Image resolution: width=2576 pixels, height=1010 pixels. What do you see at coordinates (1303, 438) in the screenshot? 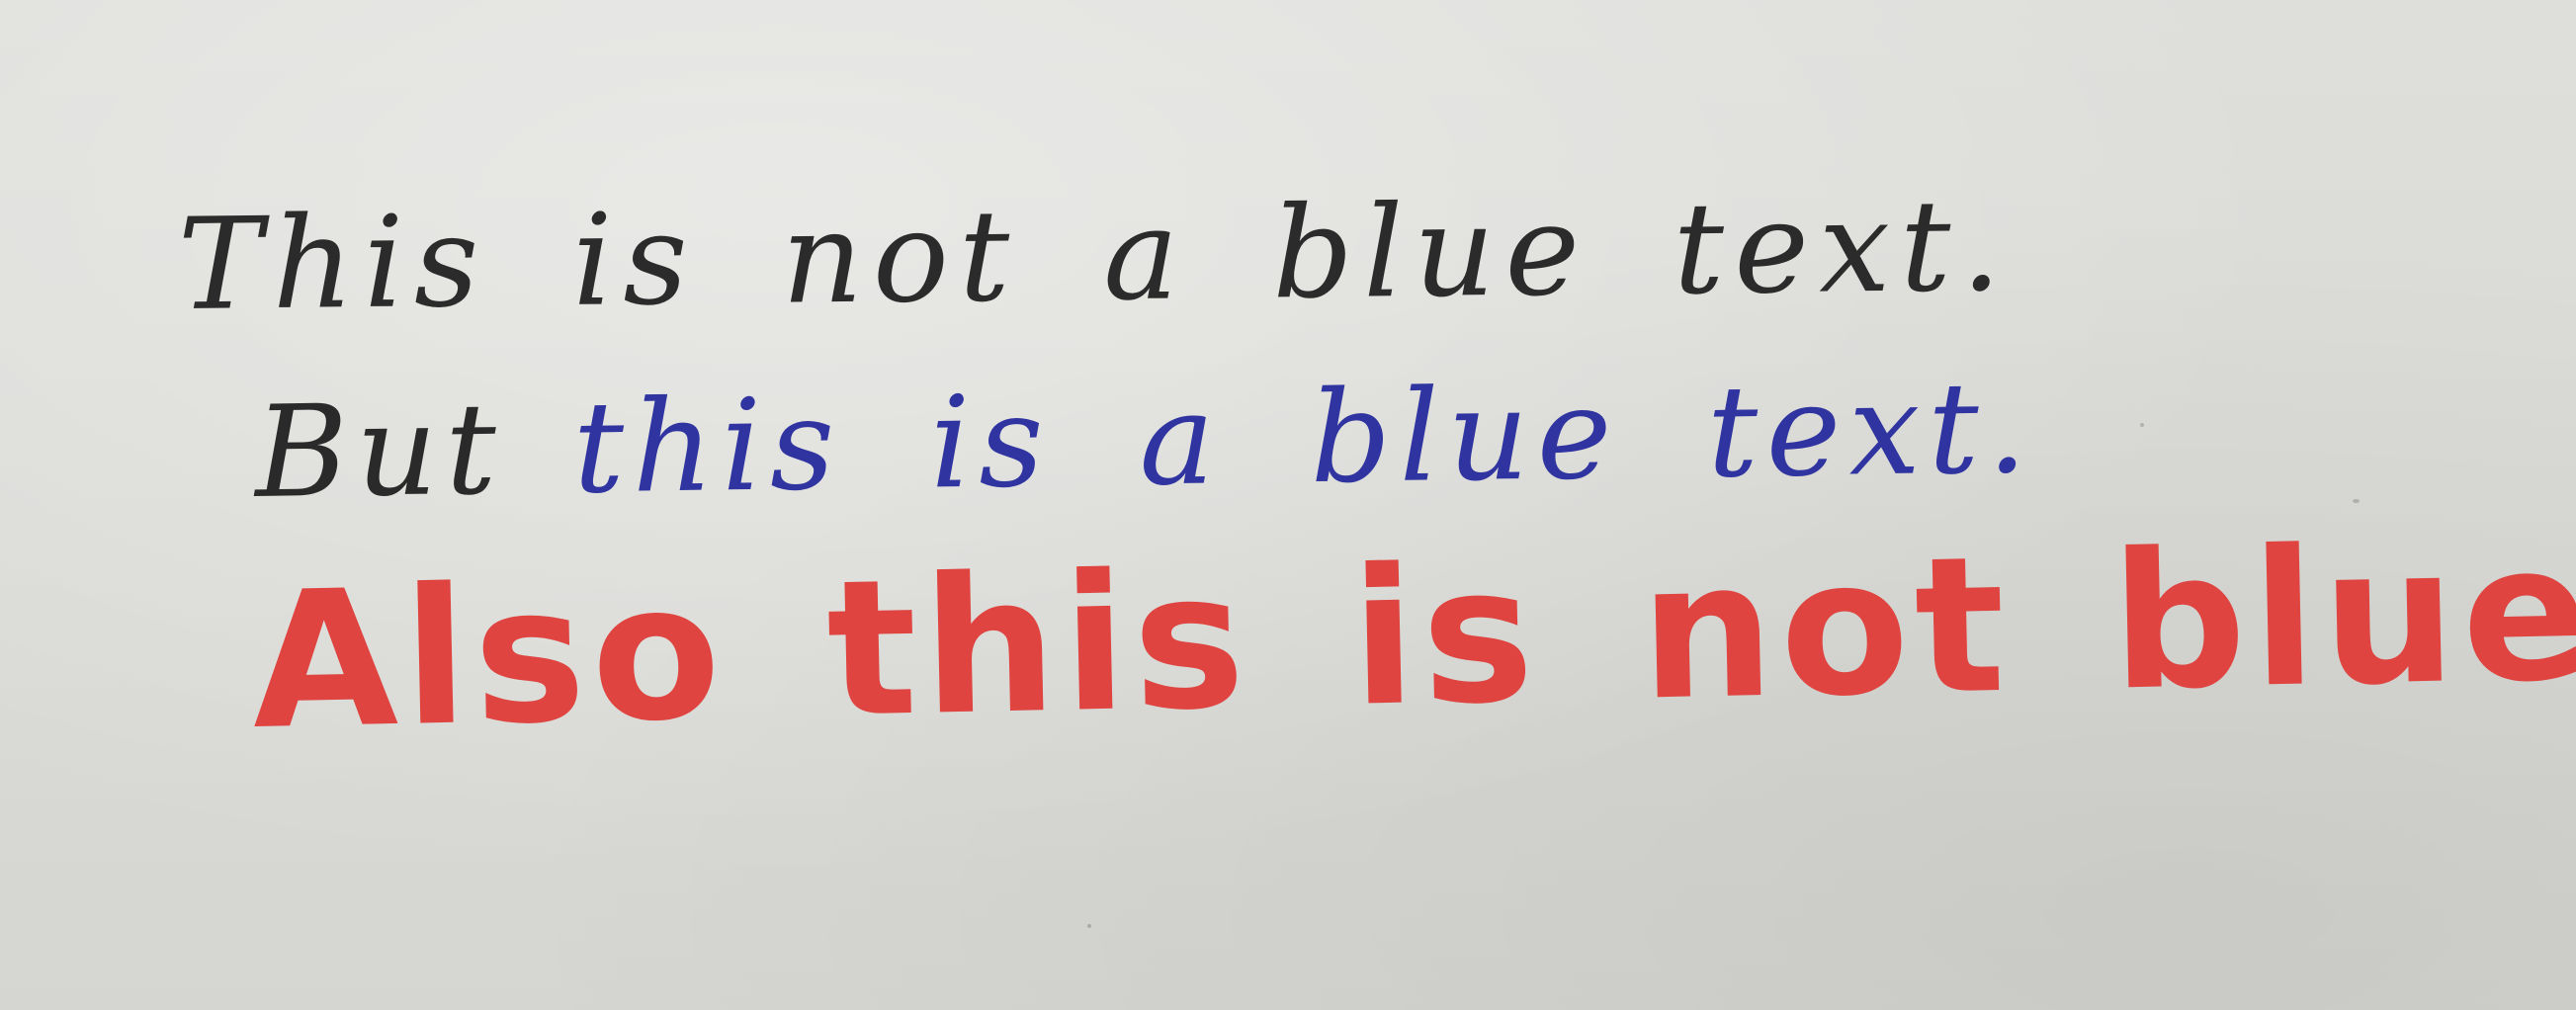
I see `handwritten-phrase-blue: this is a blue text.` at bounding box center [1303, 438].